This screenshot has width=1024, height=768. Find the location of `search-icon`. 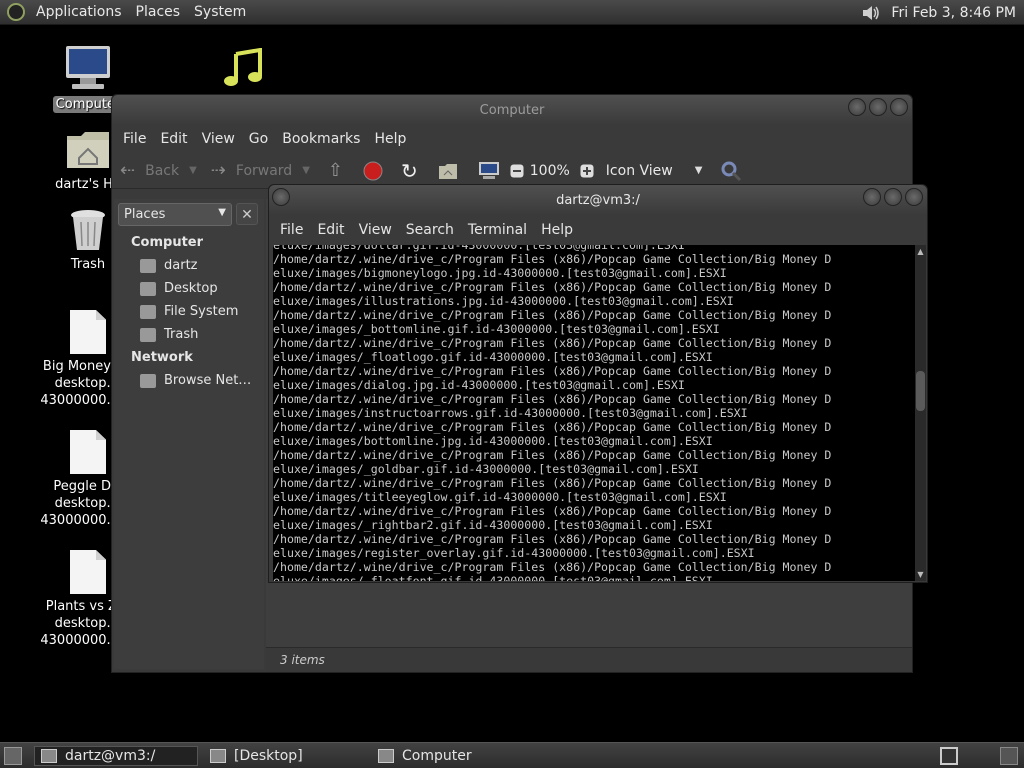

search-icon is located at coordinates (731, 171).